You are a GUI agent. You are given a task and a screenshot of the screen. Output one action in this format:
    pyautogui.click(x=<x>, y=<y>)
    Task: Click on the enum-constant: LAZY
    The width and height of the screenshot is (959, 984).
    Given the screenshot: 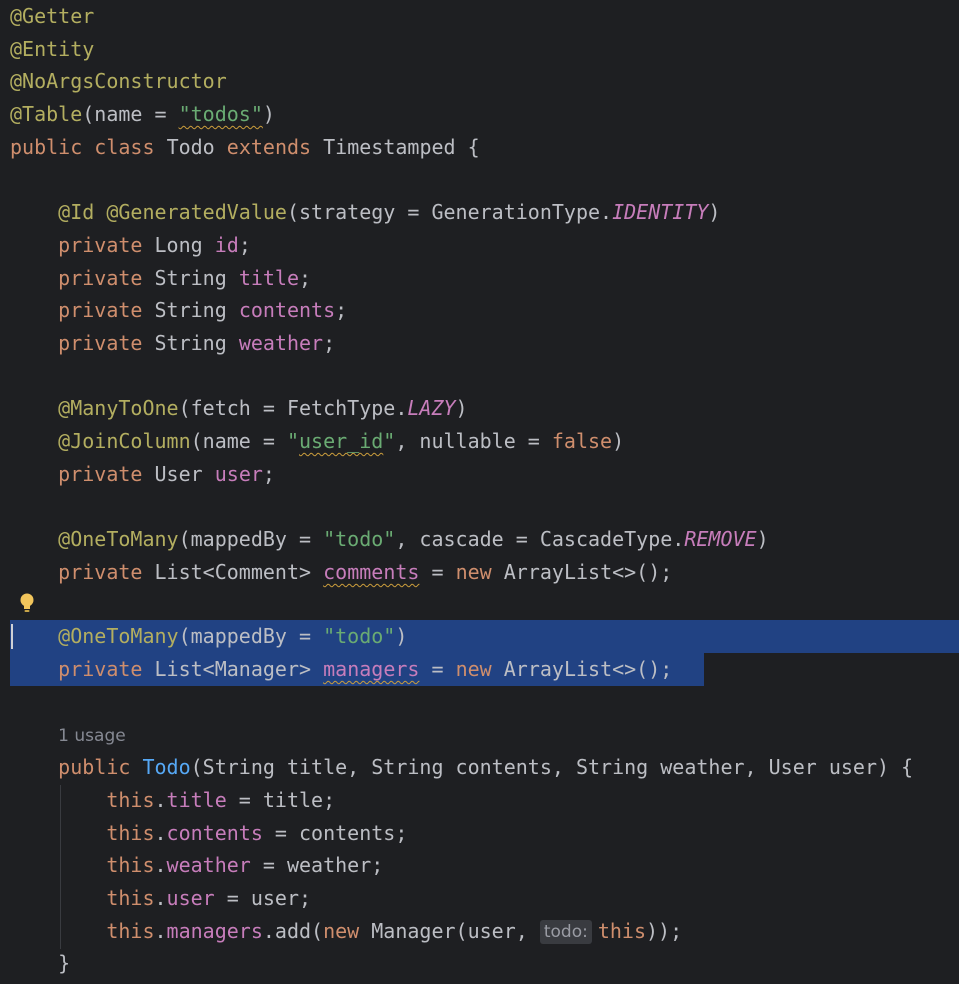 What is the action you would take?
    pyautogui.click(x=431, y=408)
    